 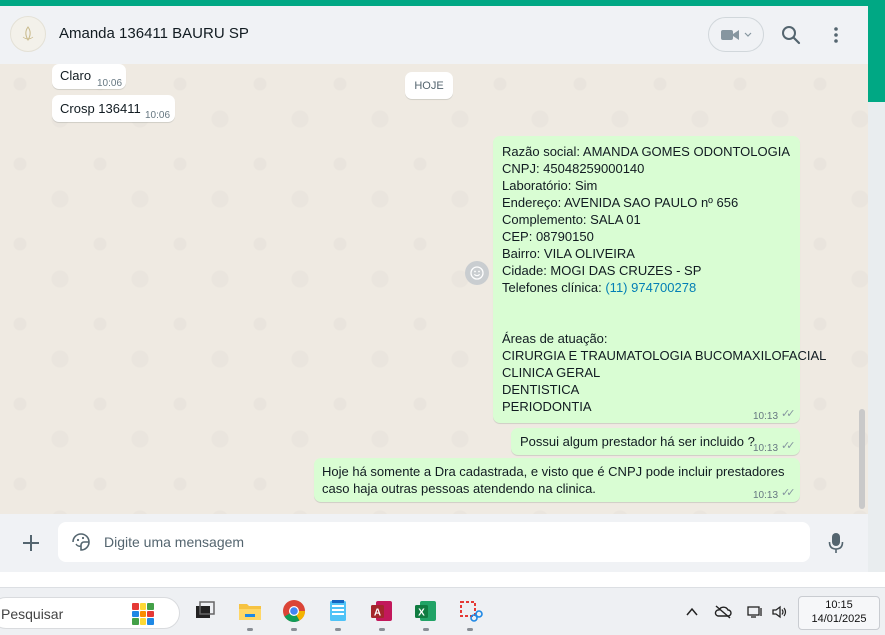 I want to click on volume-icon, so click(x=780, y=612).